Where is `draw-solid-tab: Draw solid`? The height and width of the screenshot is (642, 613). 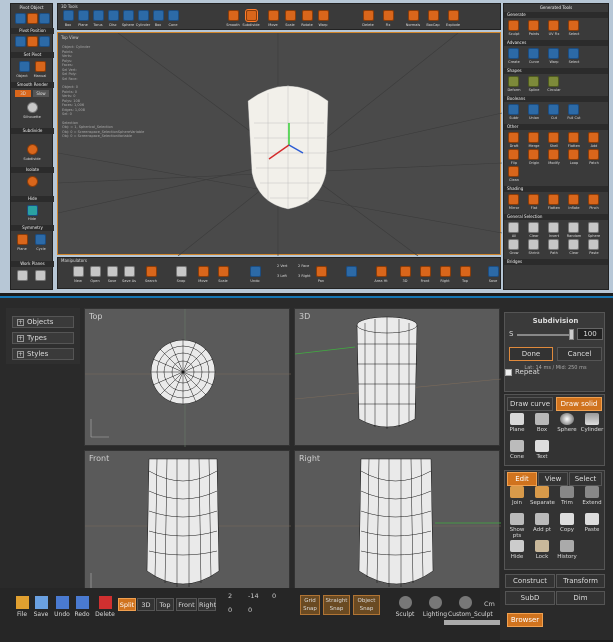
draw-solid-tab: Draw solid is located at coordinates (579, 404).